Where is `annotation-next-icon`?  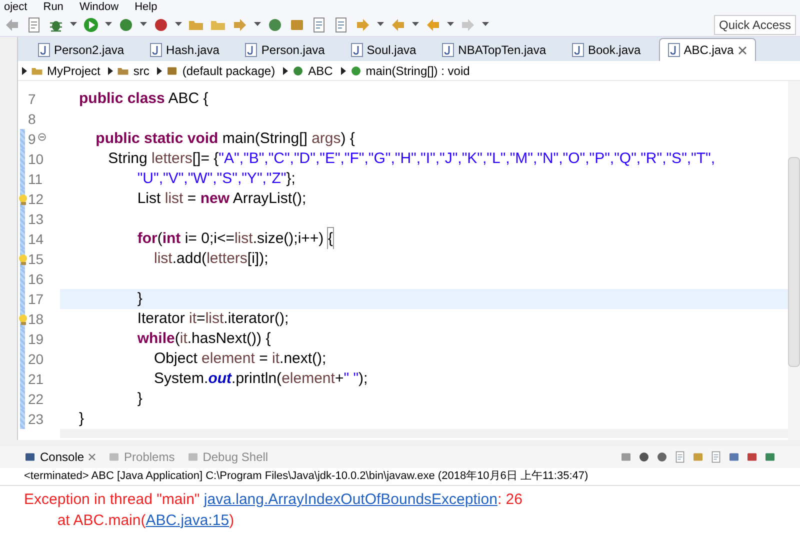 annotation-next-icon is located at coordinates (363, 24).